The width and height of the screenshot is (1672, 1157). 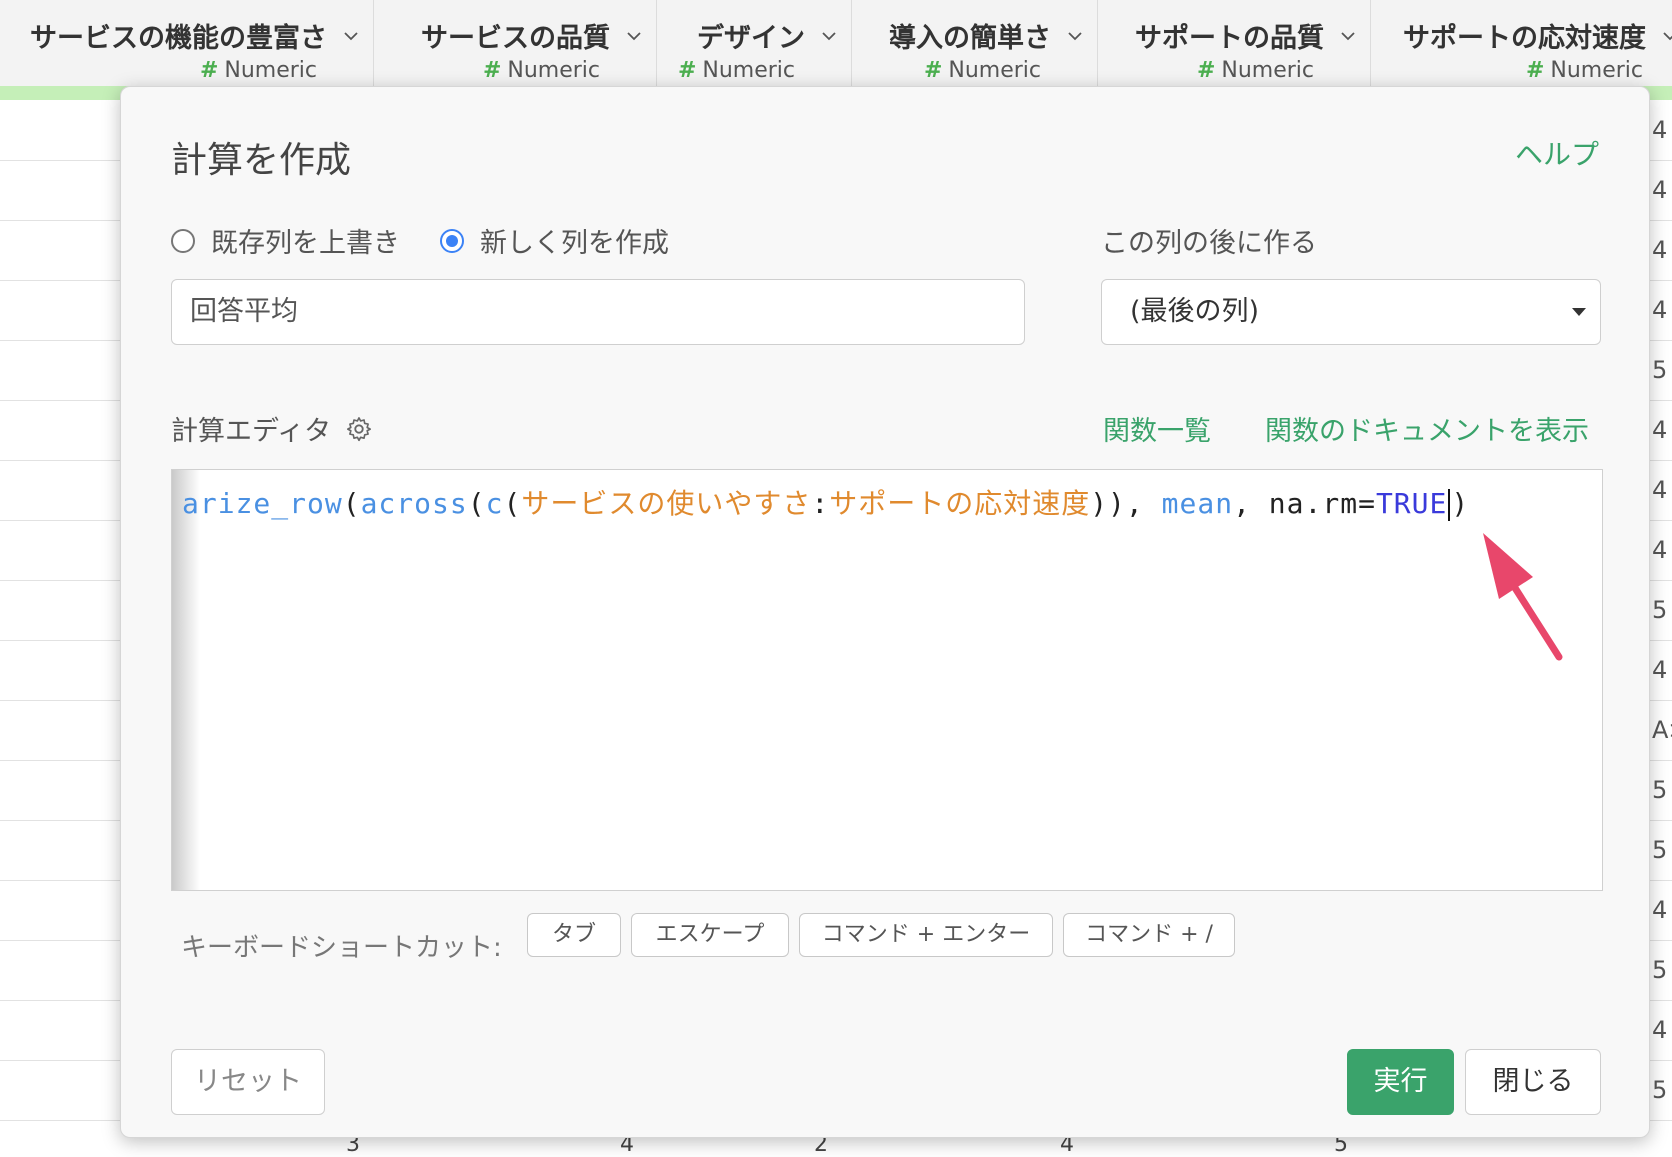 I want to click on column-header: サポートの応対速度 # Numeric, so click(x=1521, y=43).